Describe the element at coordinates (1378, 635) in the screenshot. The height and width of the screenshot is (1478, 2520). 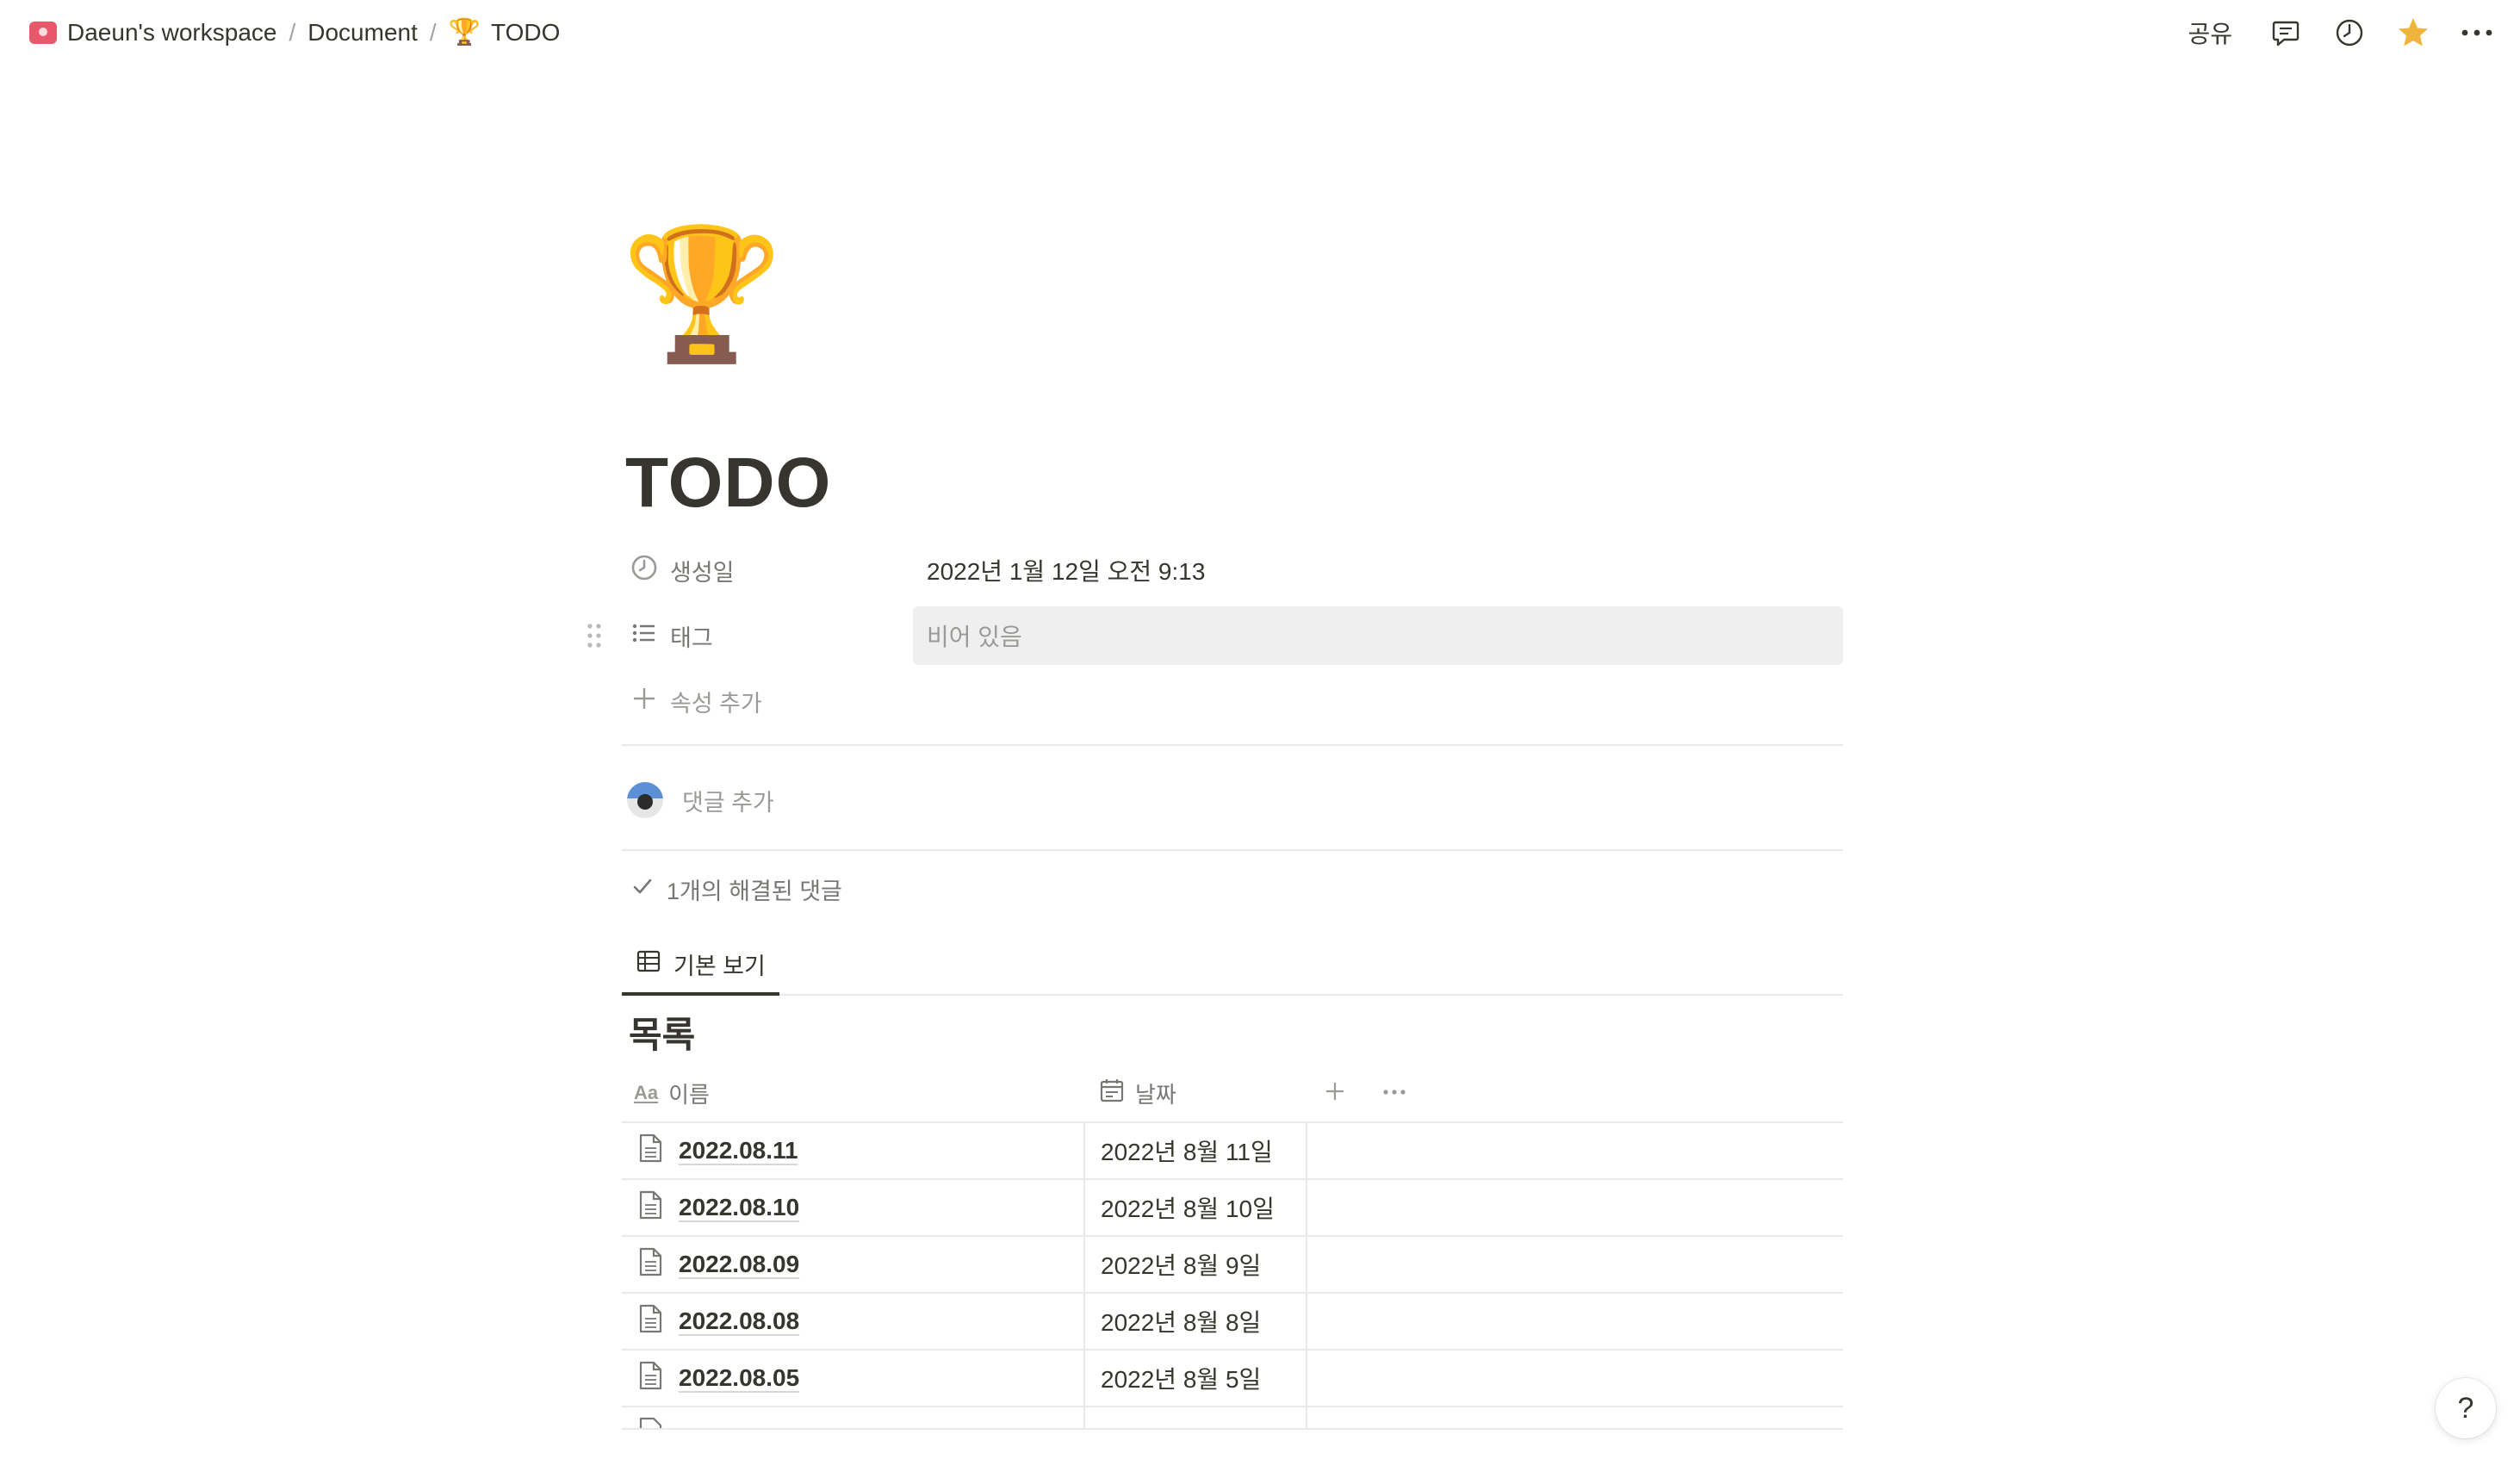
I see `property-tags-value: 비어 있음` at that location.